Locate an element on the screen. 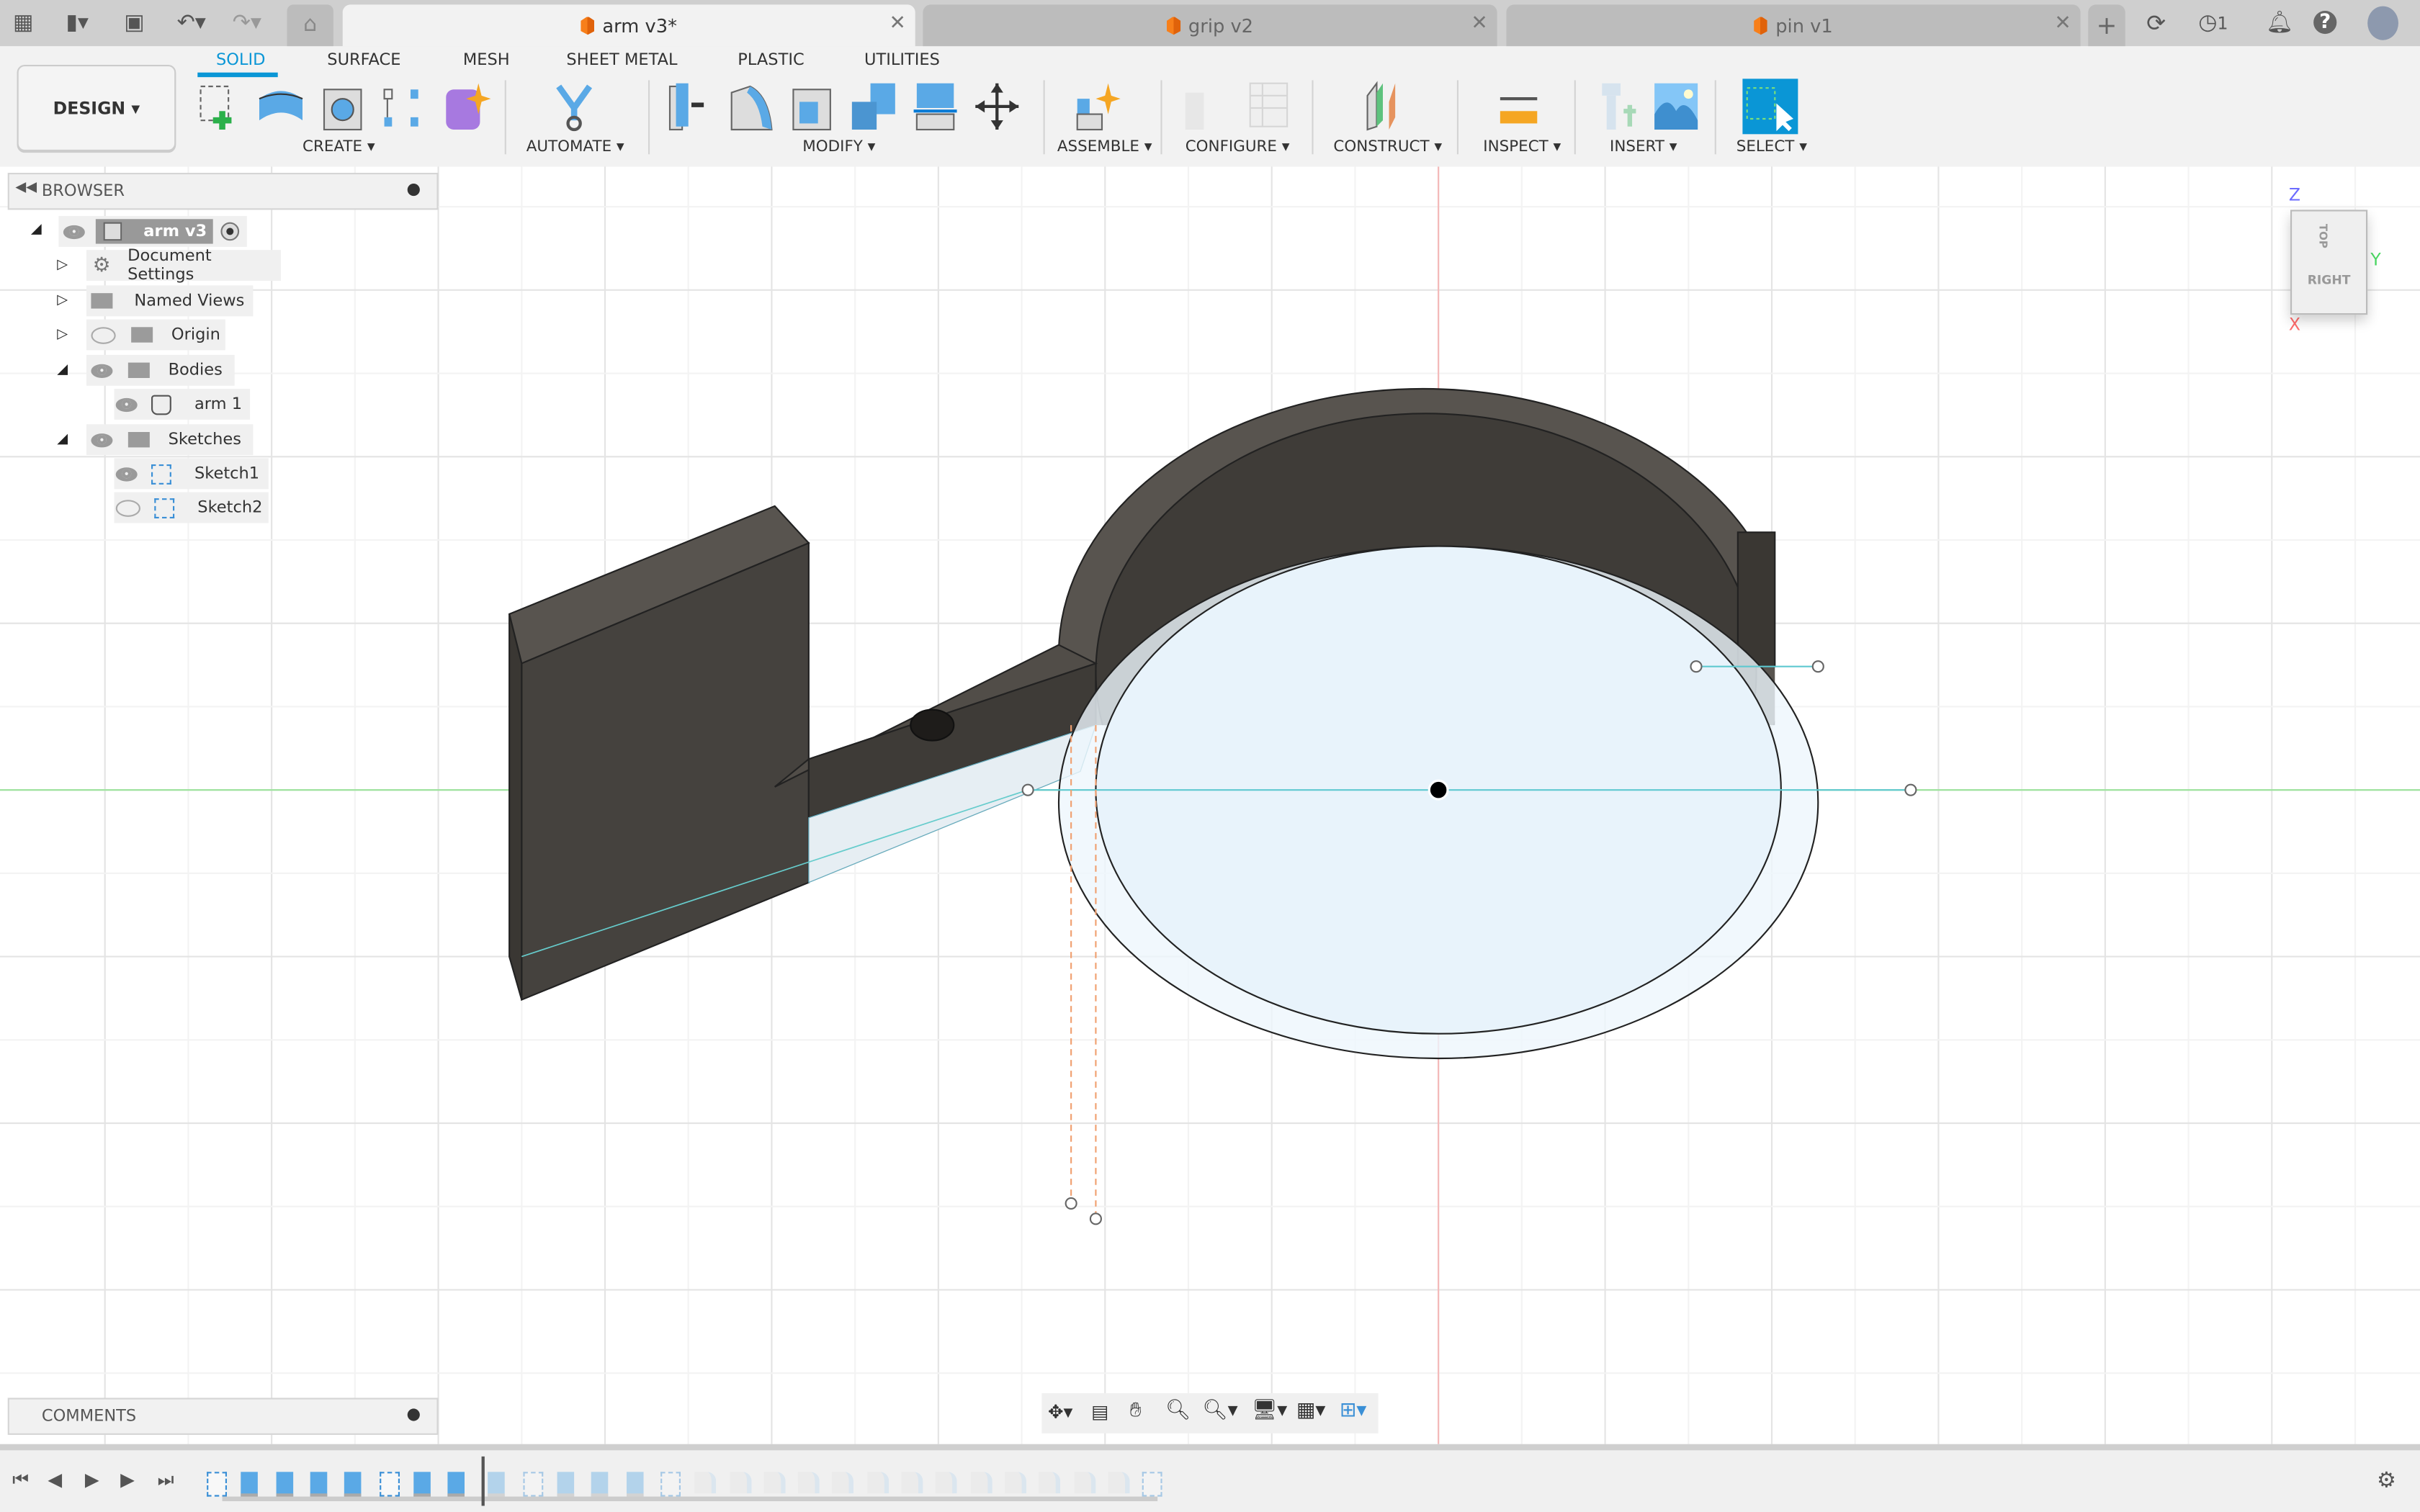 The image size is (2420, 1512). help-icon: ? is located at coordinates (2325, 23).